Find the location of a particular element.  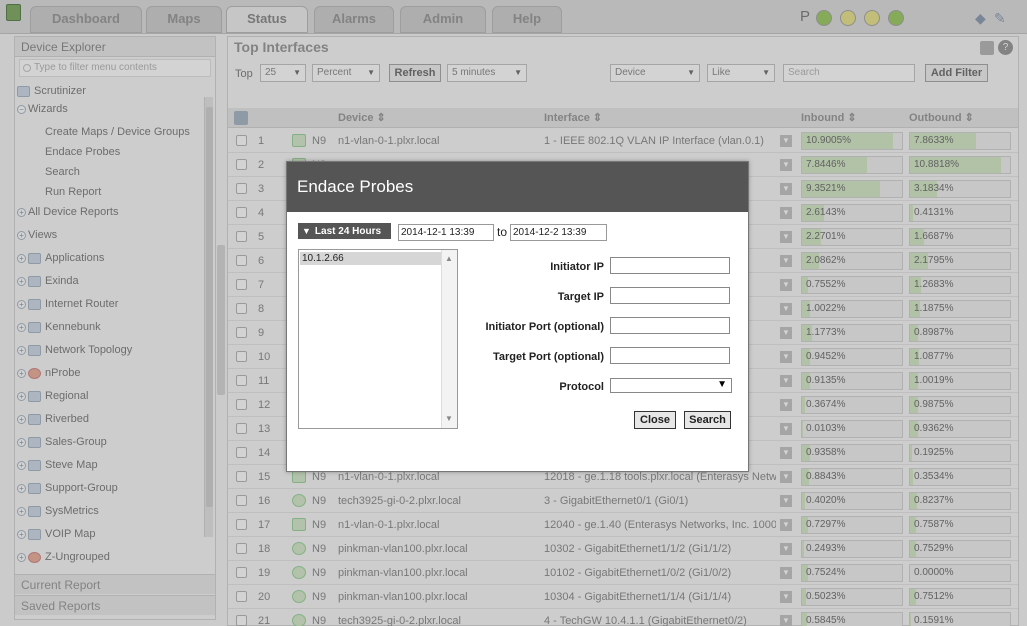

end-date-input: 2014-12-2 13:39 is located at coordinates (558, 232).